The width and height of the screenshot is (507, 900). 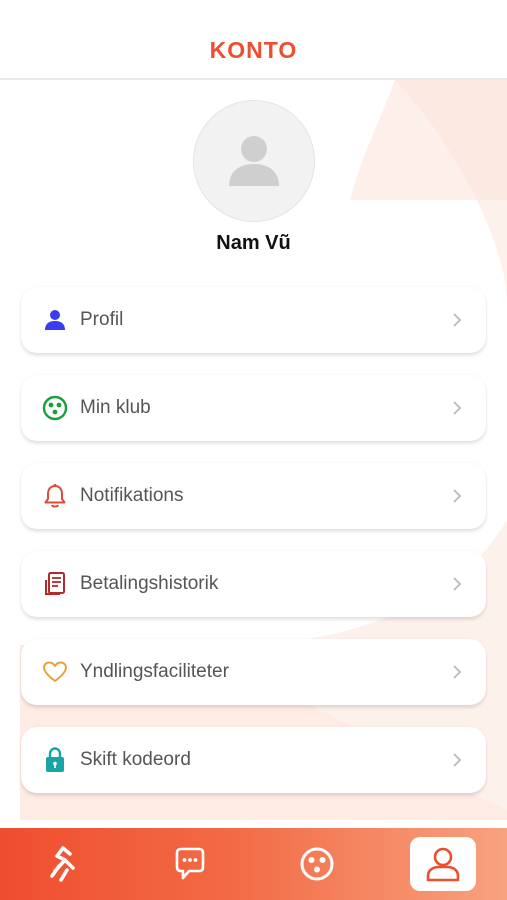 I want to click on user-placeholder-icon, so click(x=254, y=161).